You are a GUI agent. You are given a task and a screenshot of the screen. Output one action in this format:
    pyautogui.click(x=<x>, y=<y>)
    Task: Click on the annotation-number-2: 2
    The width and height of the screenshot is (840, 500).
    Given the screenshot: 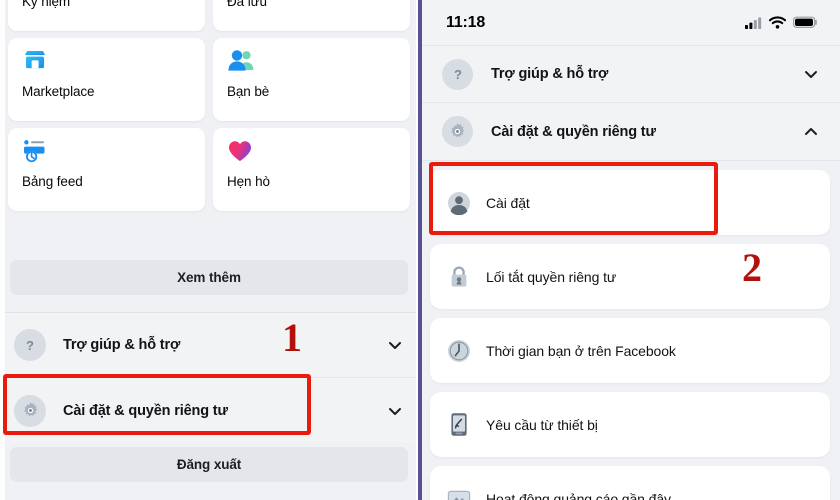 What is the action you would take?
    pyautogui.click(x=752, y=267)
    